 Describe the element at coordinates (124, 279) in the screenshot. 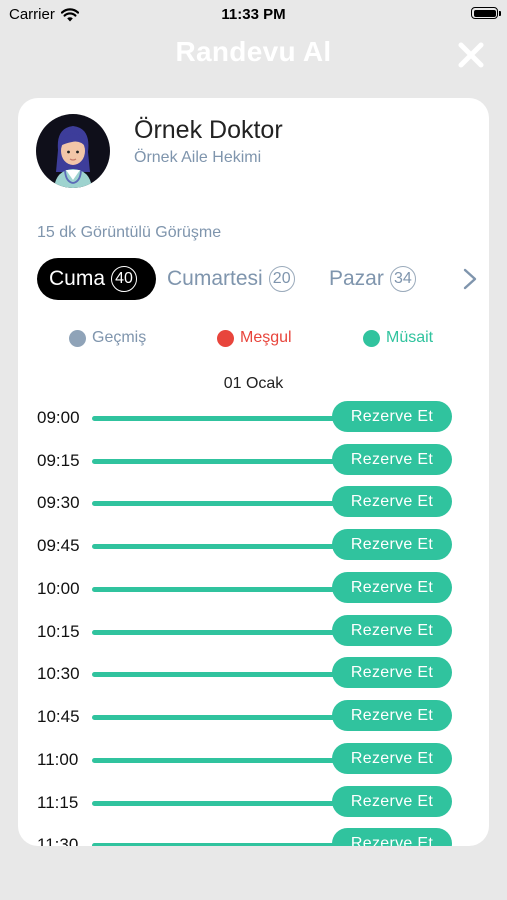

I see `tab-count-badge: 40` at that location.